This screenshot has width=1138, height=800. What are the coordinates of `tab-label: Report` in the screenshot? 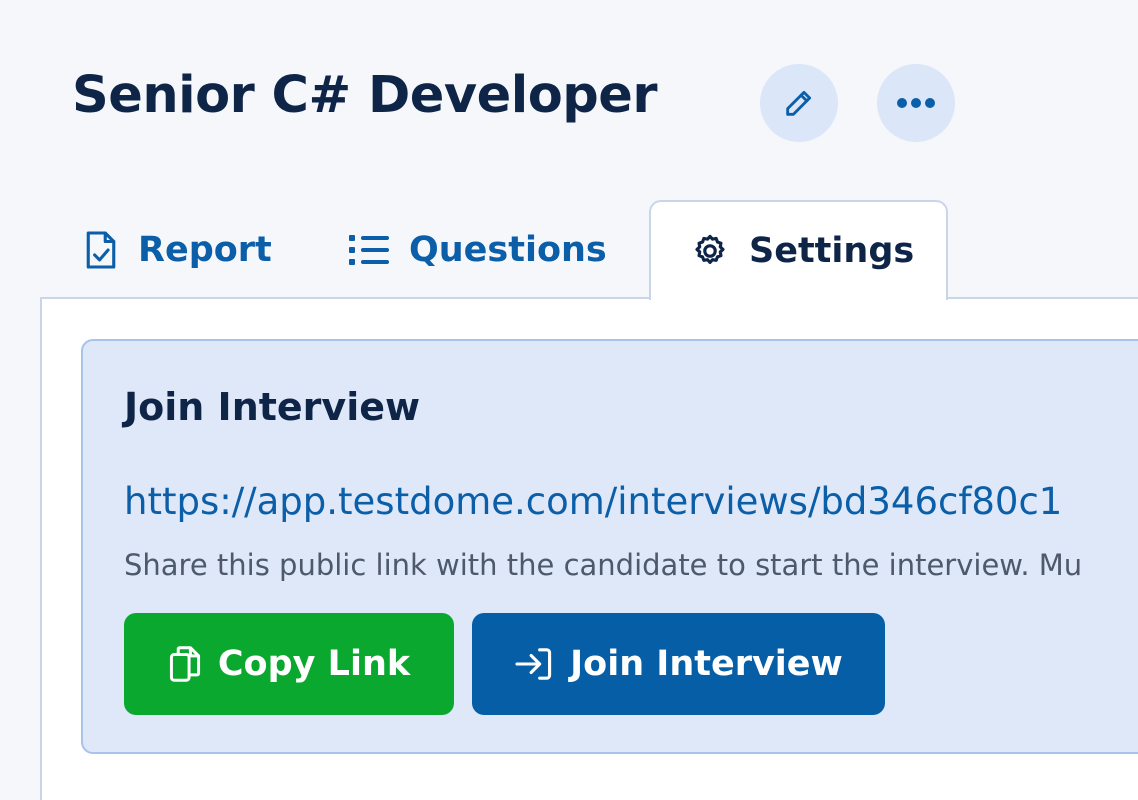 It's located at (205, 250).